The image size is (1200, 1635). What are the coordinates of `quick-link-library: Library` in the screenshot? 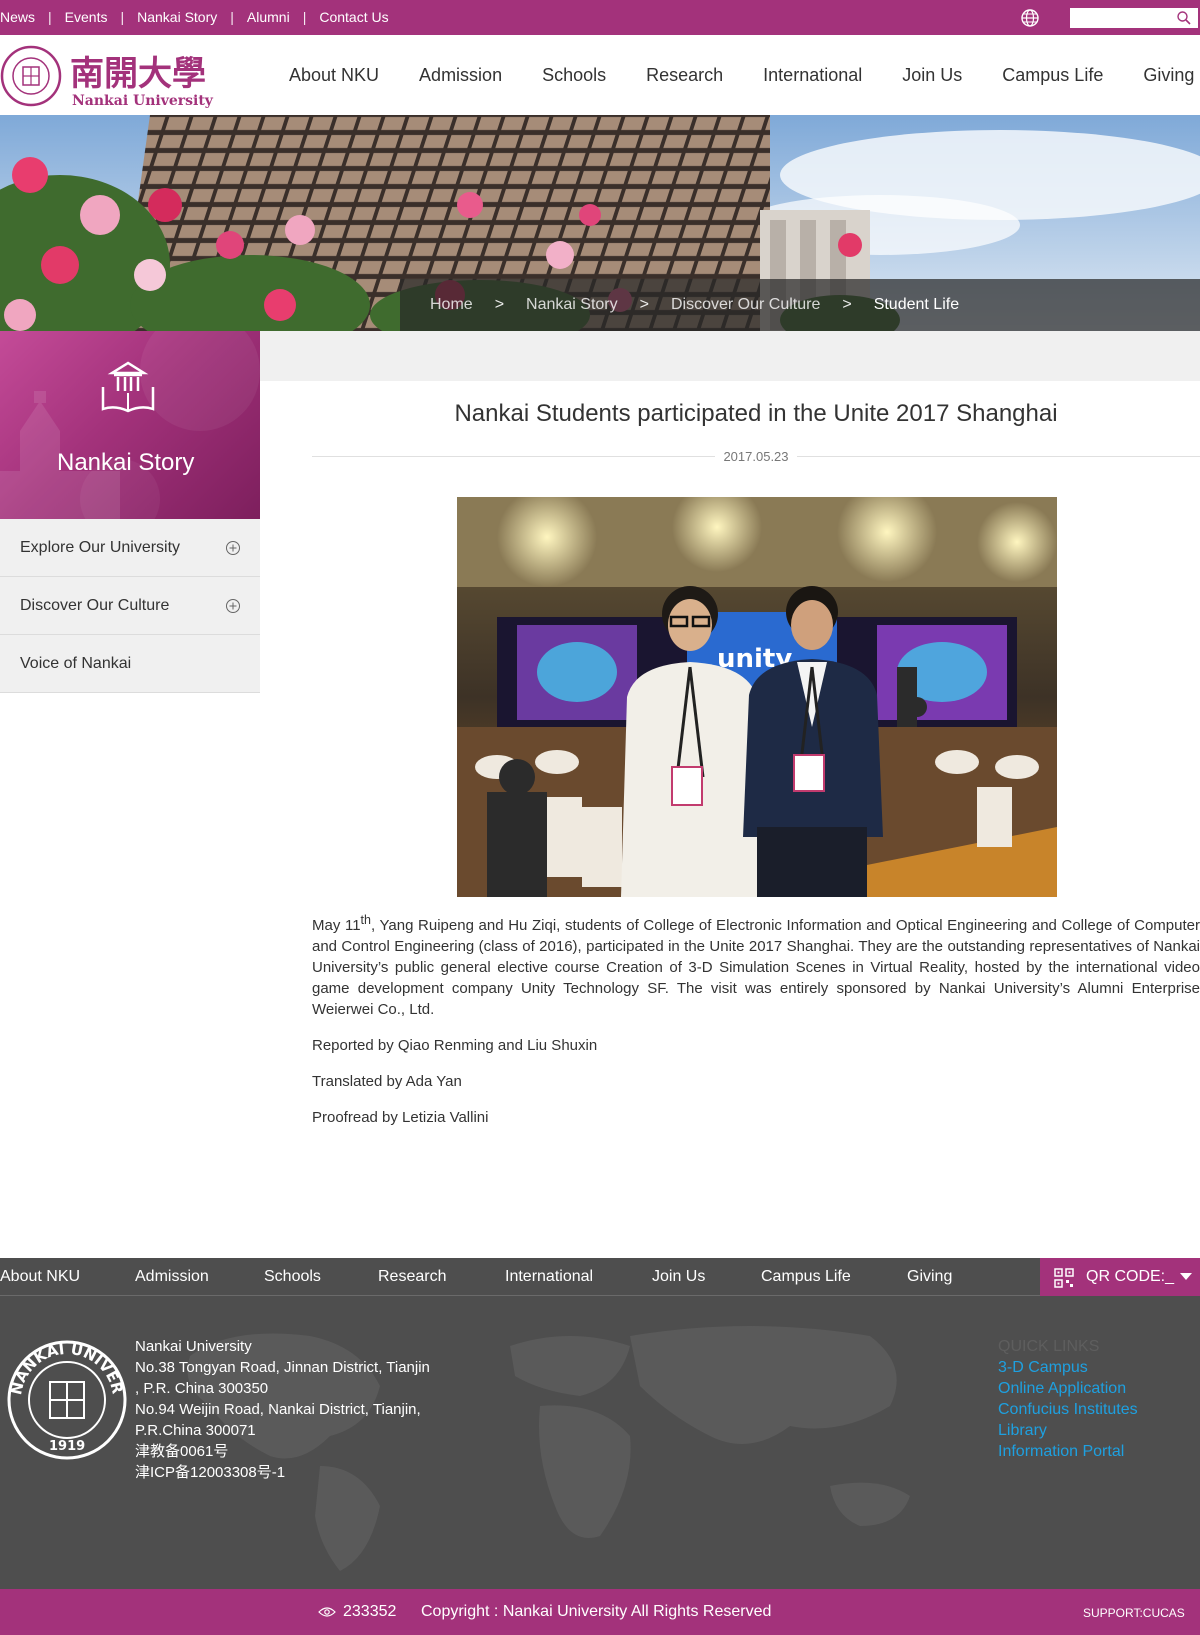 It's located at (1068, 1430).